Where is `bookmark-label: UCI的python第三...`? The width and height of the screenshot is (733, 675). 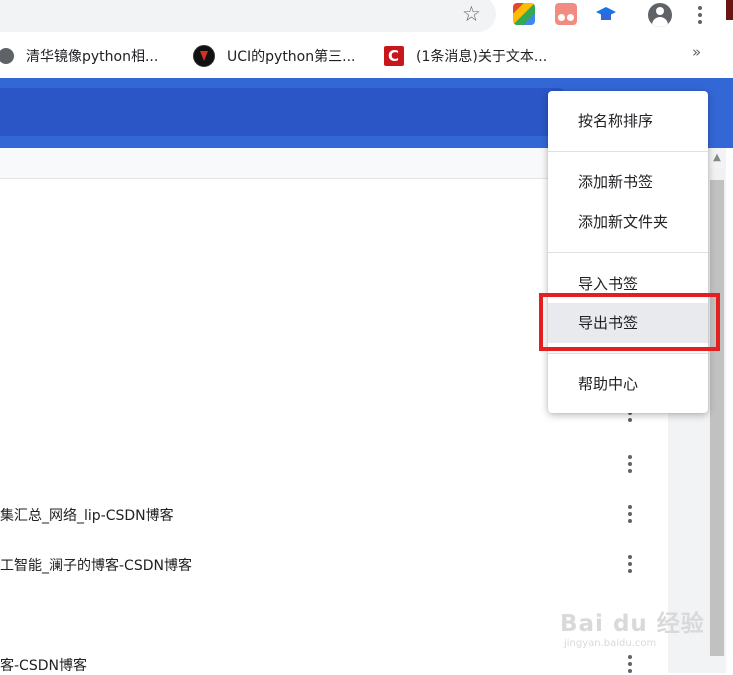
bookmark-label: UCI的python第三... is located at coordinates (291, 57).